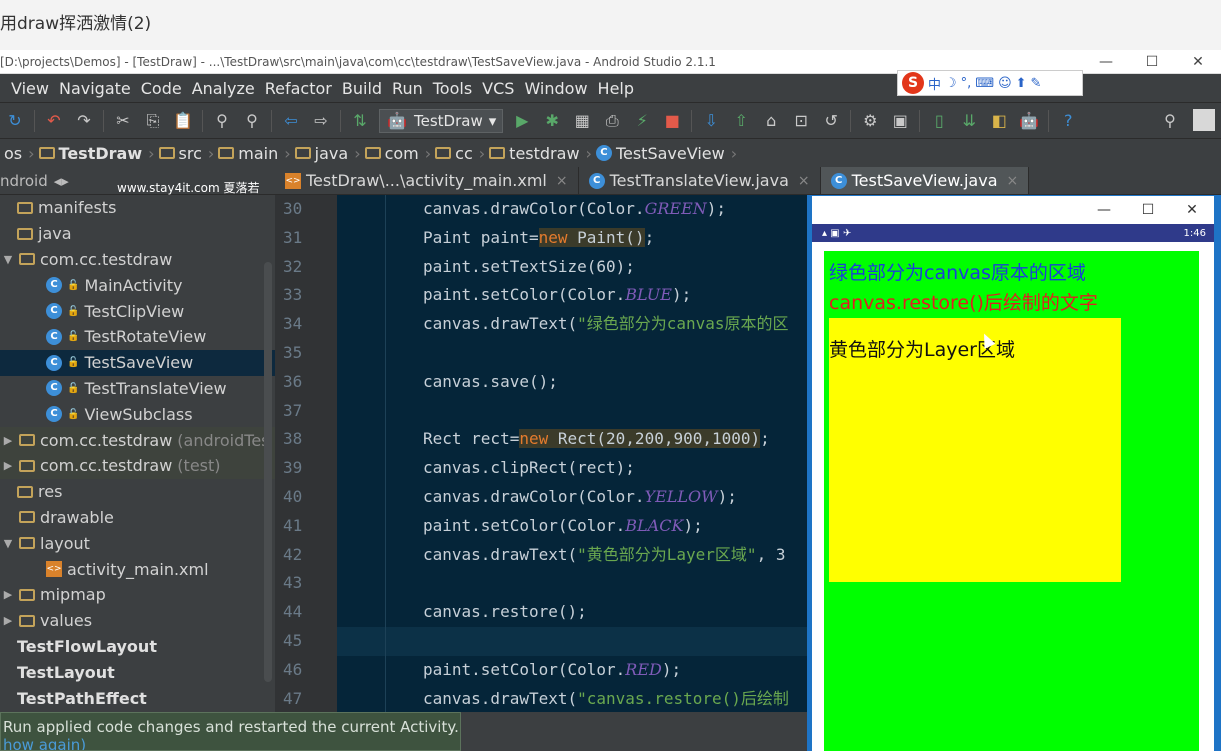 The width and height of the screenshot is (1221, 751). What do you see at coordinates (1021, 83) in the screenshot?
I see `skin-icon: ⬆` at bounding box center [1021, 83].